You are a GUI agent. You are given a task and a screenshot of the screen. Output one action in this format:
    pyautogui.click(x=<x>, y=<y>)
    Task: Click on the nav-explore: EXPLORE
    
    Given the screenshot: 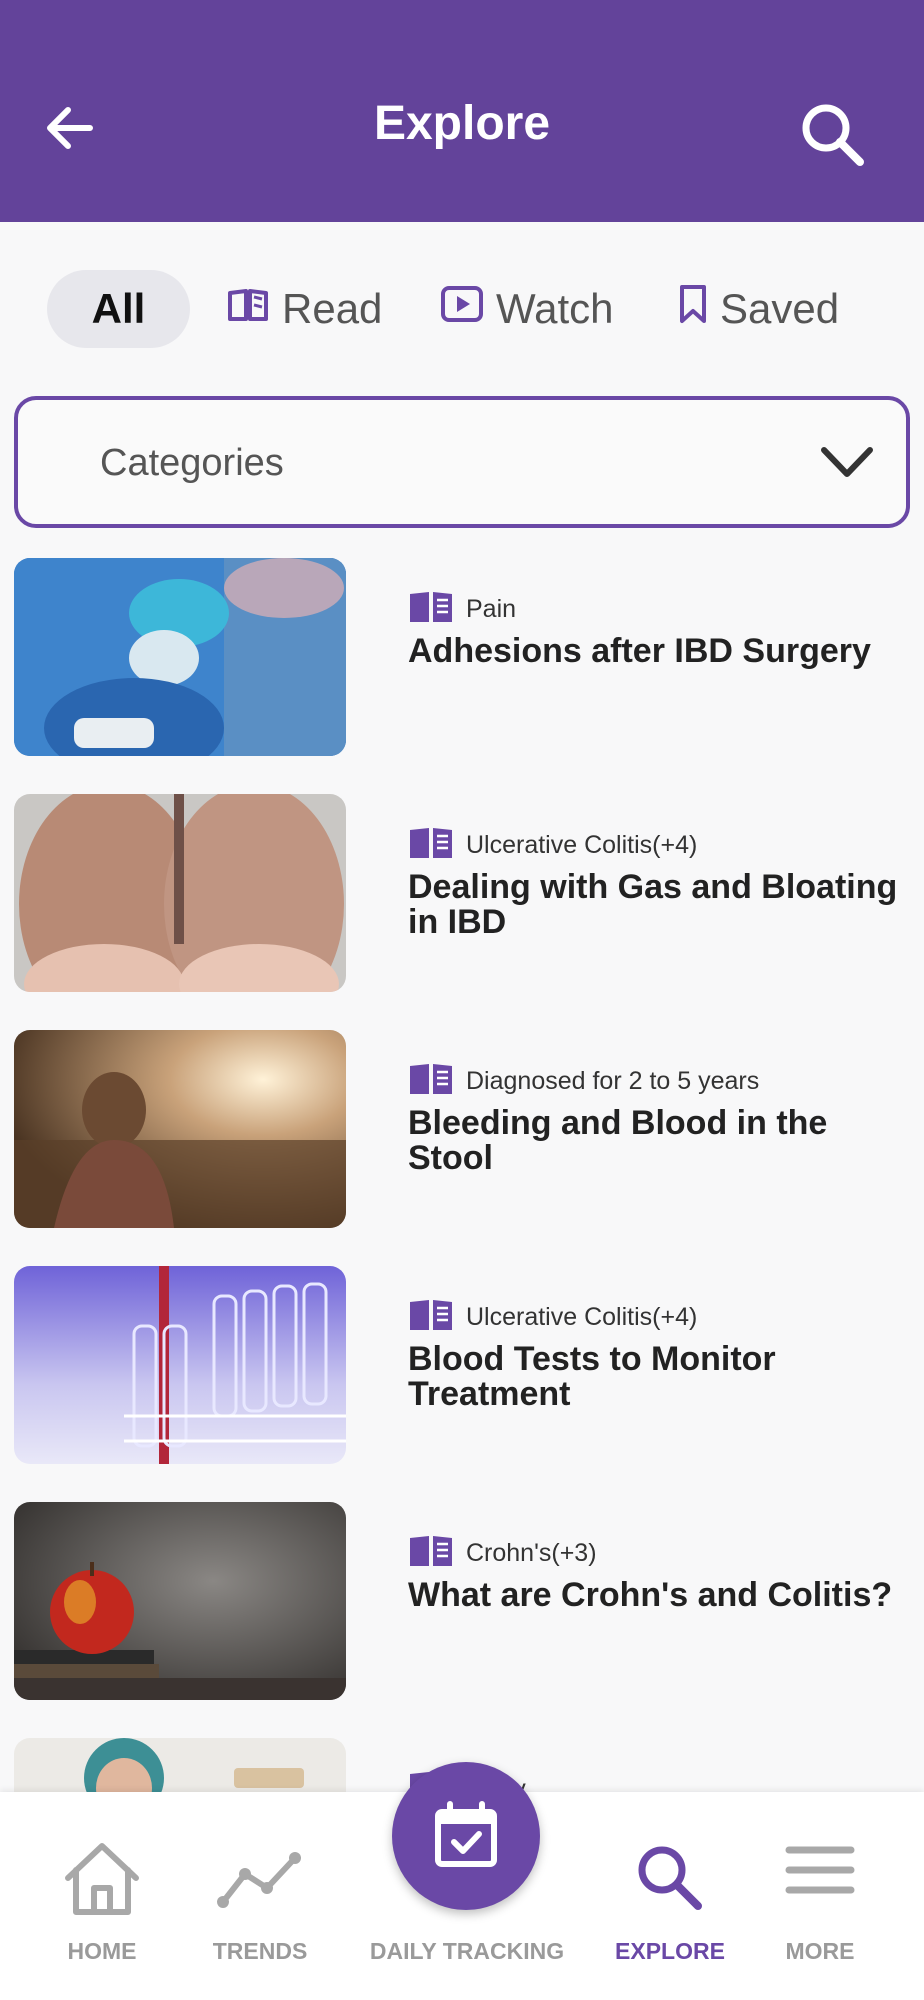 What is the action you would take?
    pyautogui.click(x=670, y=1896)
    